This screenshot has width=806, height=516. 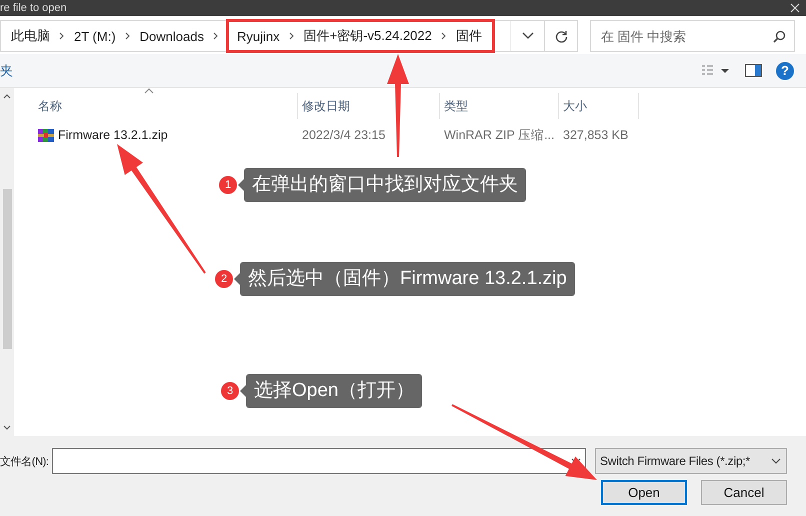 I want to click on scroll-down-icon, so click(x=7, y=427).